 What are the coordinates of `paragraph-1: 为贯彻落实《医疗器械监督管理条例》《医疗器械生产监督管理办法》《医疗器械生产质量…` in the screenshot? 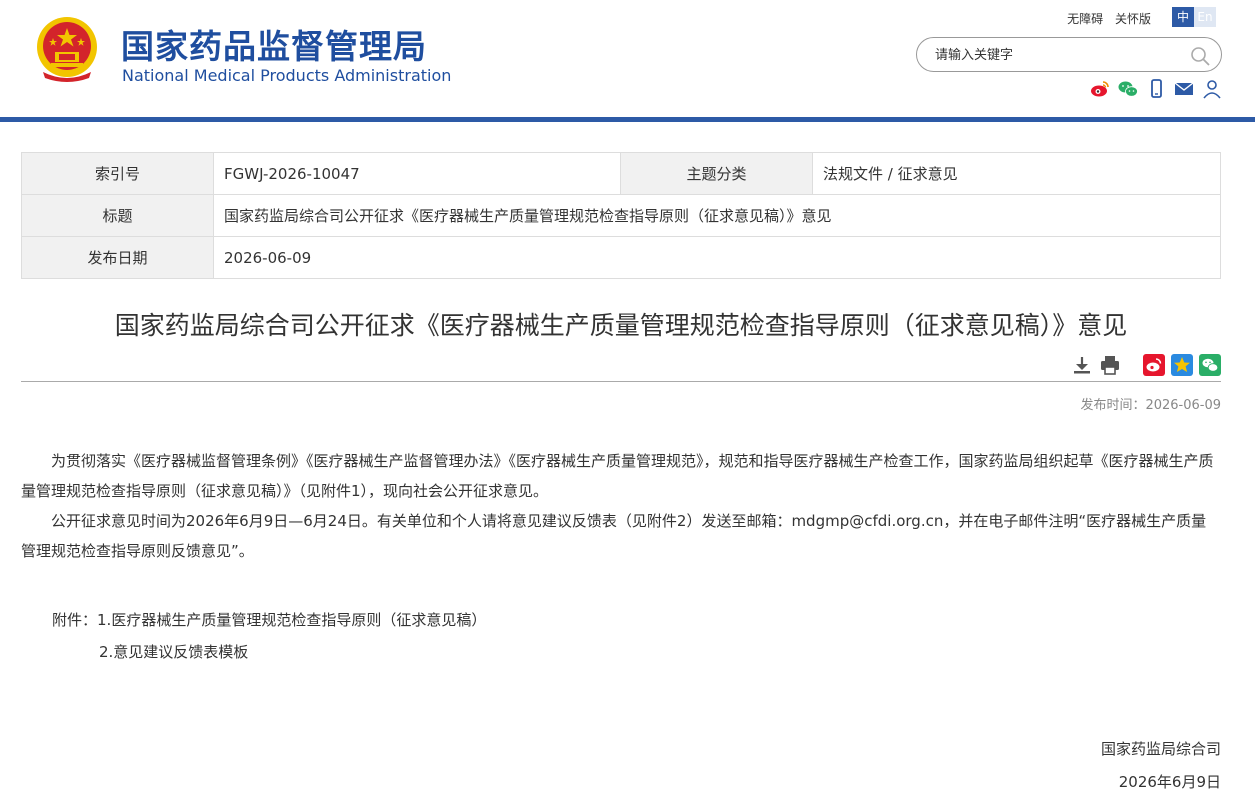 It's located at (617, 476).